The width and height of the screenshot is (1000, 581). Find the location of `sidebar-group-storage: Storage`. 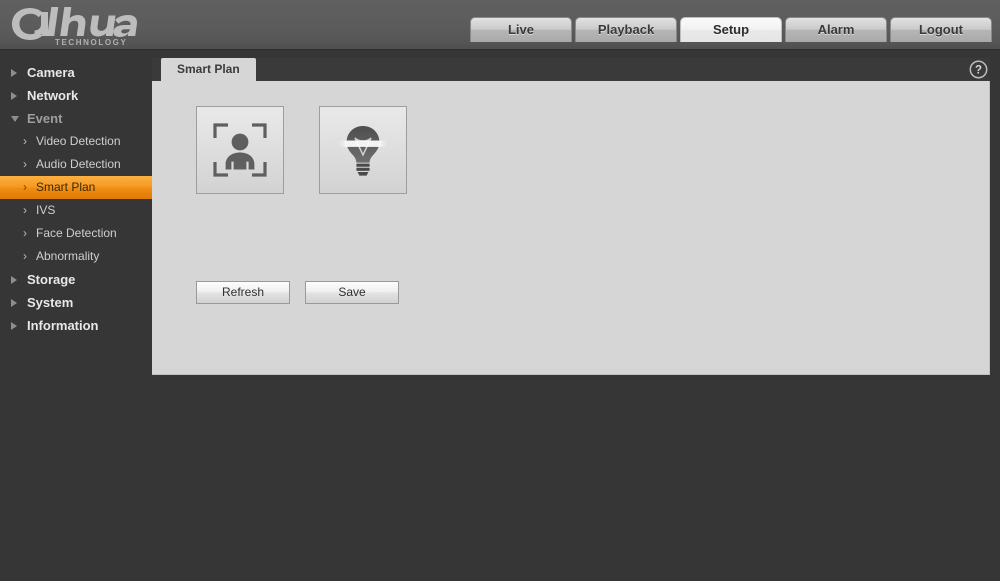

sidebar-group-storage: Storage is located at coordinates (76, 279).